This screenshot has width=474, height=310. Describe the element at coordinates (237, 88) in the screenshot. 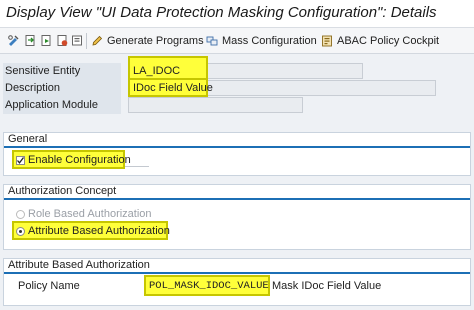

I see `description-row: Description IDoc Field Value` at that location.